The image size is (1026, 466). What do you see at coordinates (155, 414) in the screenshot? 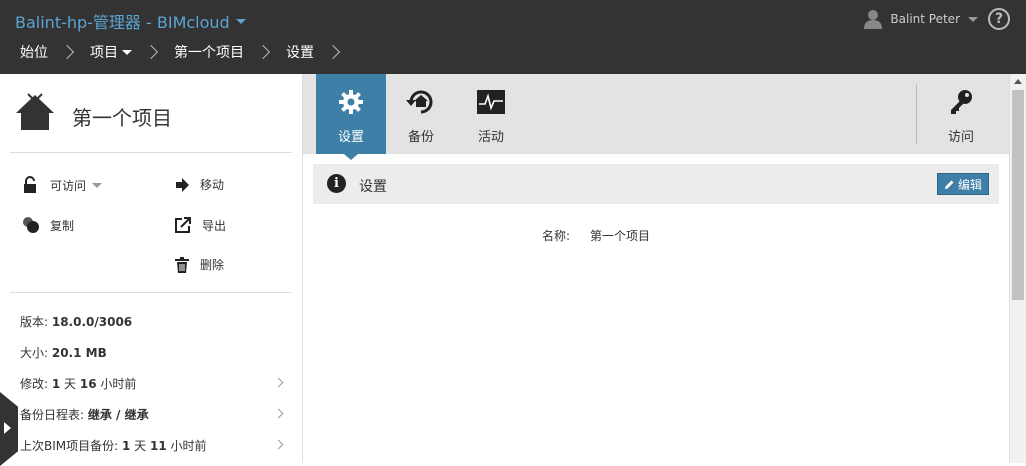
I see `backup-schedule-row: 备份日程表: 继承 / 继承` at bounding box center [155, 414].